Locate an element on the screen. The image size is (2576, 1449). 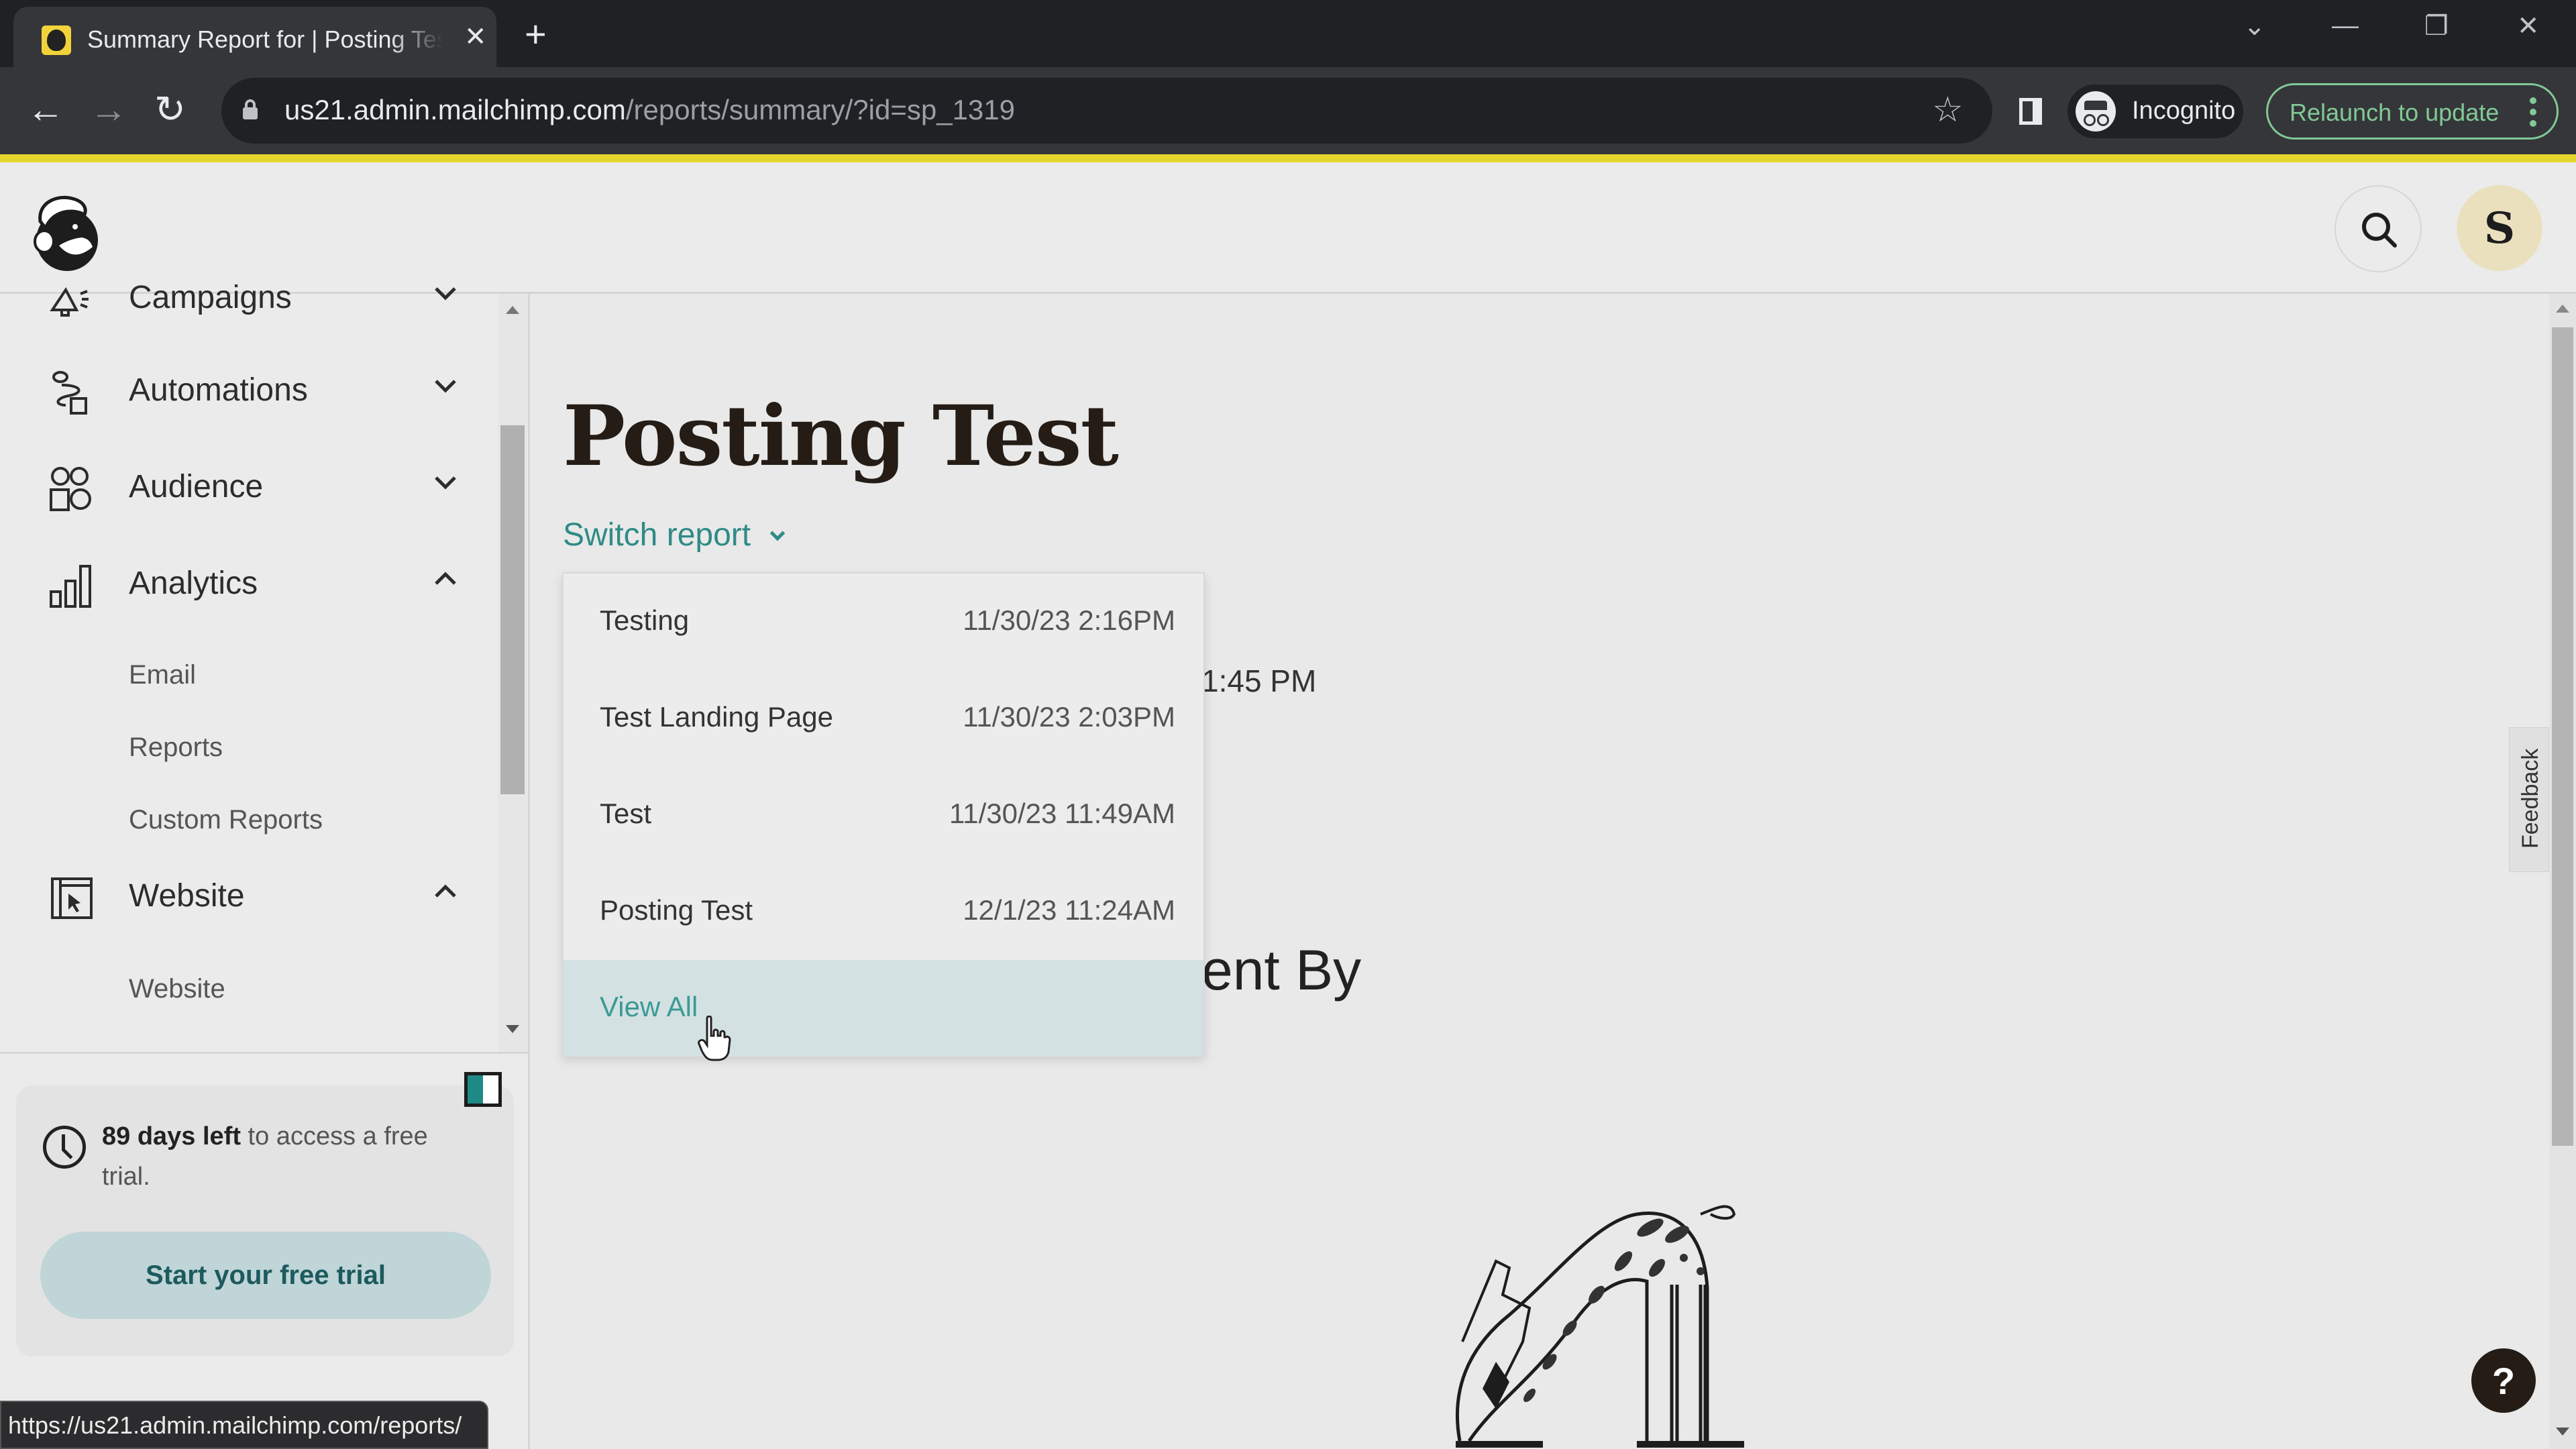
switch-report-button: Switch report is located at coordinates (674, 535).